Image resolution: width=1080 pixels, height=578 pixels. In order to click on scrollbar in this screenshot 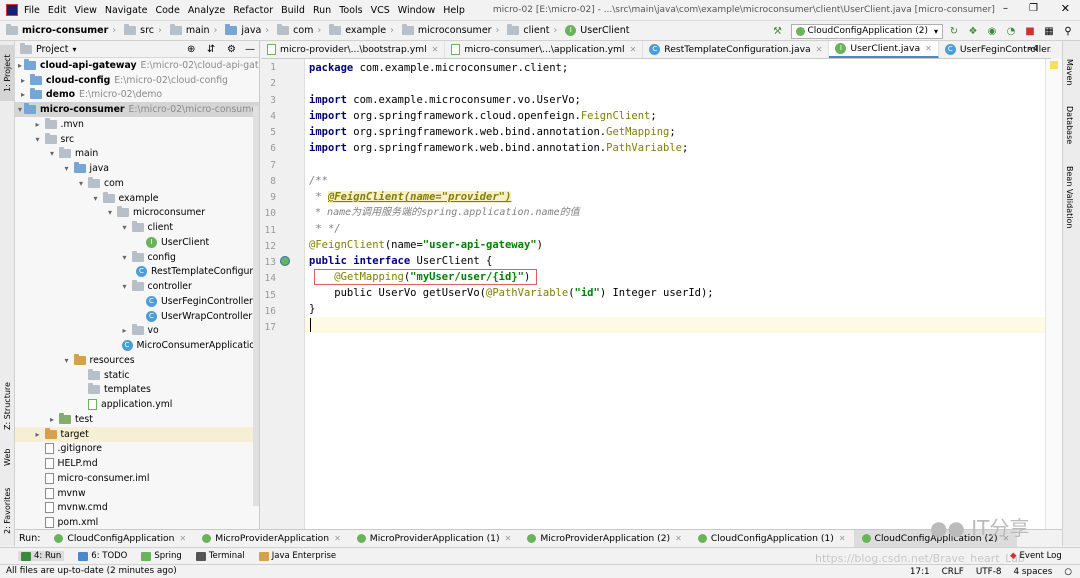, I will do `click(256, 306)`.